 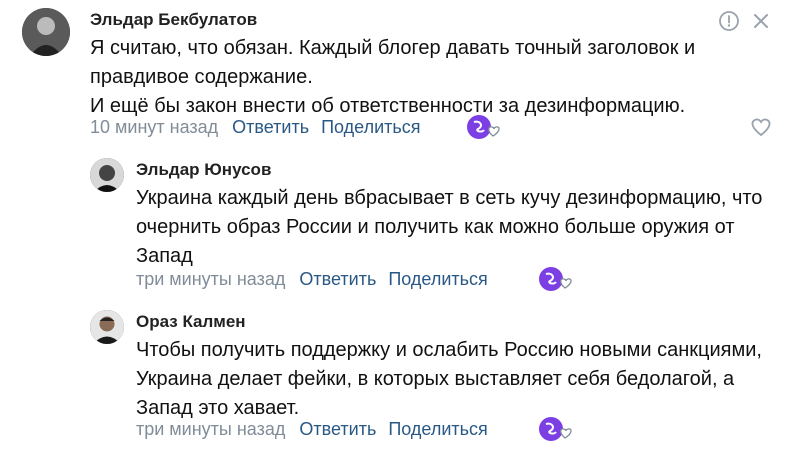 What do you see at coordinates (761, 129) in the screenshot?
I see `heart-icon` at bounding box center [761, 129].